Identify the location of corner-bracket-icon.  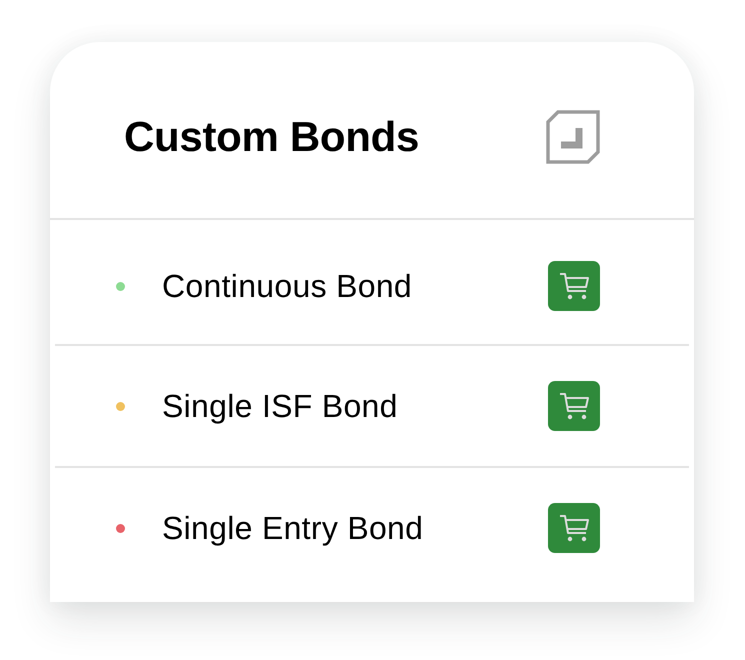
(573, 137).